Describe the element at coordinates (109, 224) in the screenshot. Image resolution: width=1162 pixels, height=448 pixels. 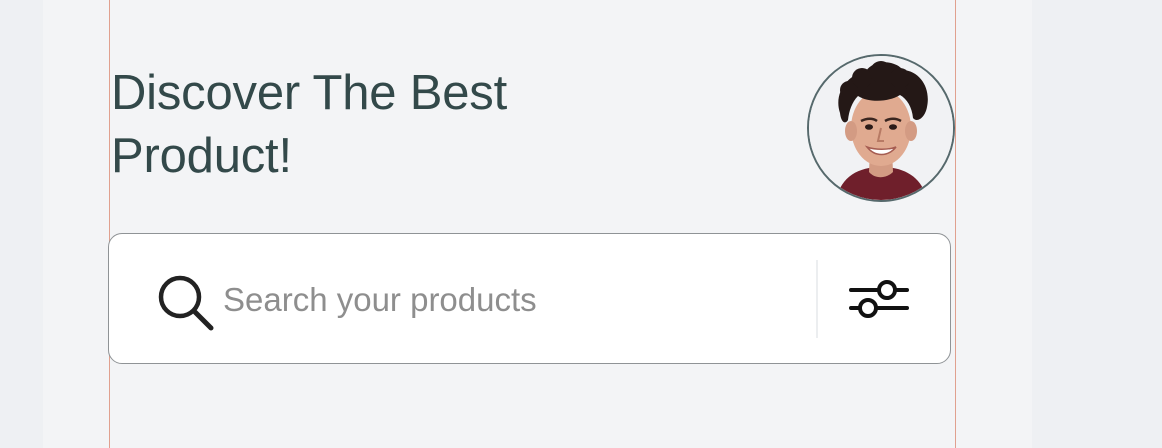
I see `layout-guide-left` at that location.